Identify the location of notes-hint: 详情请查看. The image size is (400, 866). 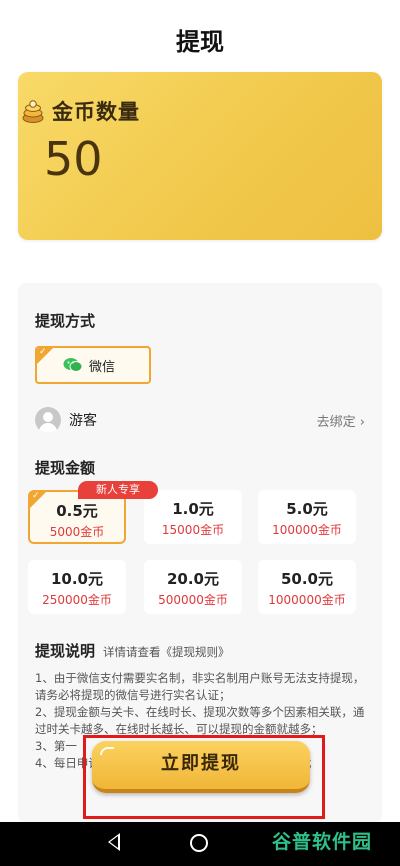
(132, 652).